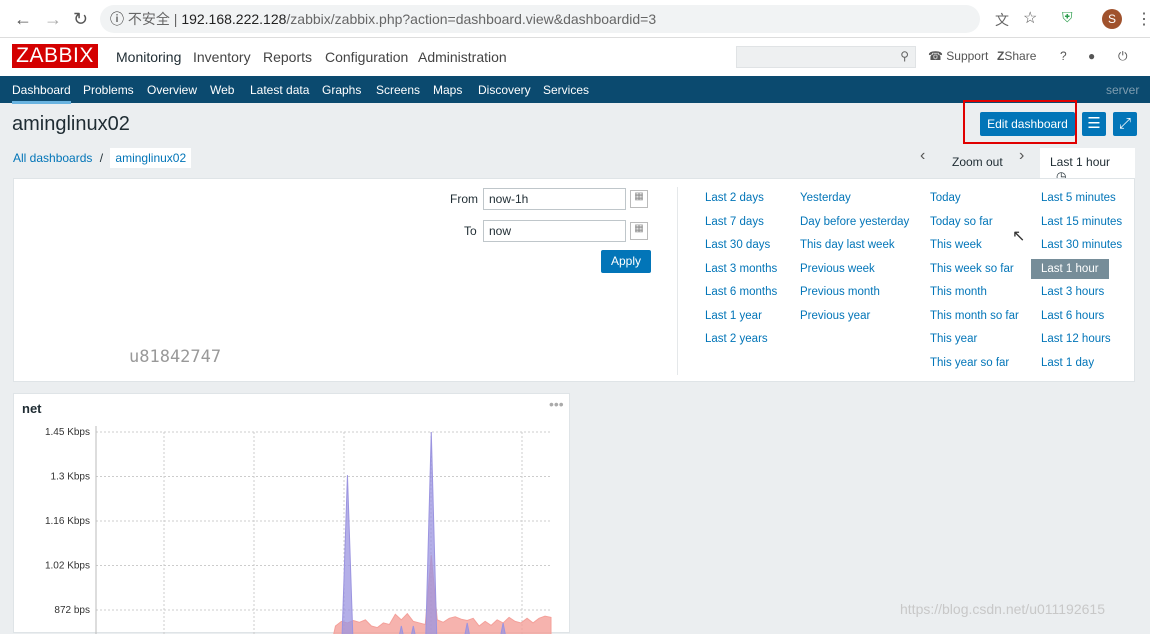 The height and width of the screenshot is (634, 1150). I want to click on quick-range-last-7-days: Last 7 days, so click(734, 222).